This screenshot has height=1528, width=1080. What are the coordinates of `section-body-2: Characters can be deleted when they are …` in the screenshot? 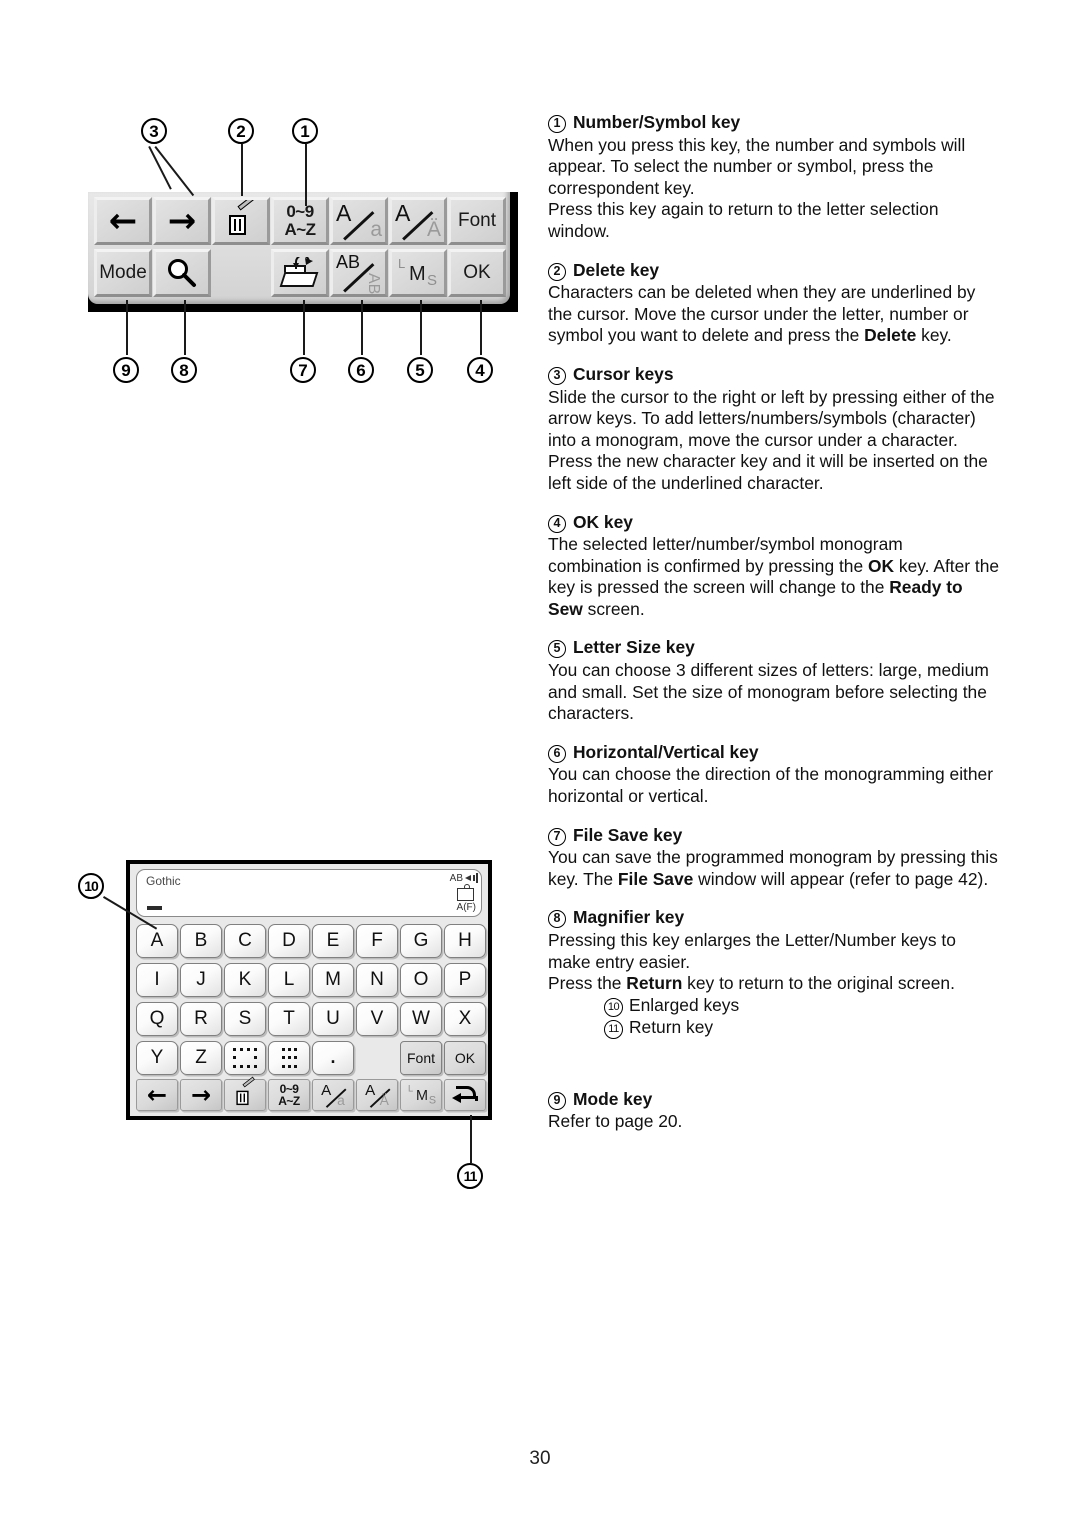 It's located at (762, 314).